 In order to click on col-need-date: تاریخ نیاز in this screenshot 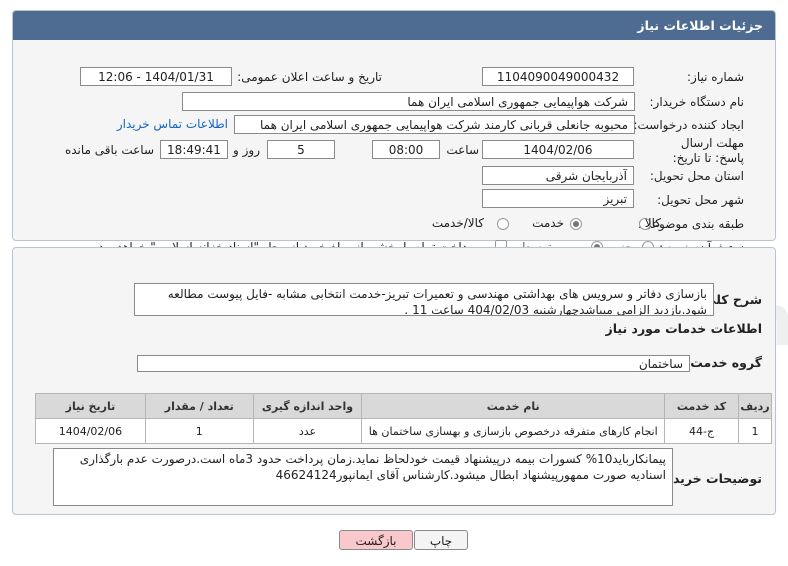, I will do `click(90, 406)`.